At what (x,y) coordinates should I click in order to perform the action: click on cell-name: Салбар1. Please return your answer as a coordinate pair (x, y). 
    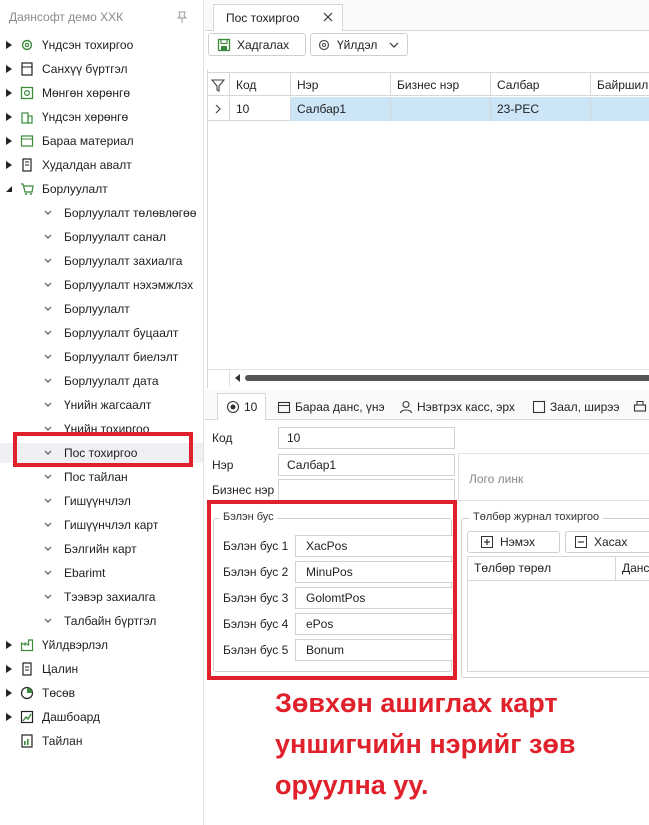
    Looking at the image, I should click on (341, 109).